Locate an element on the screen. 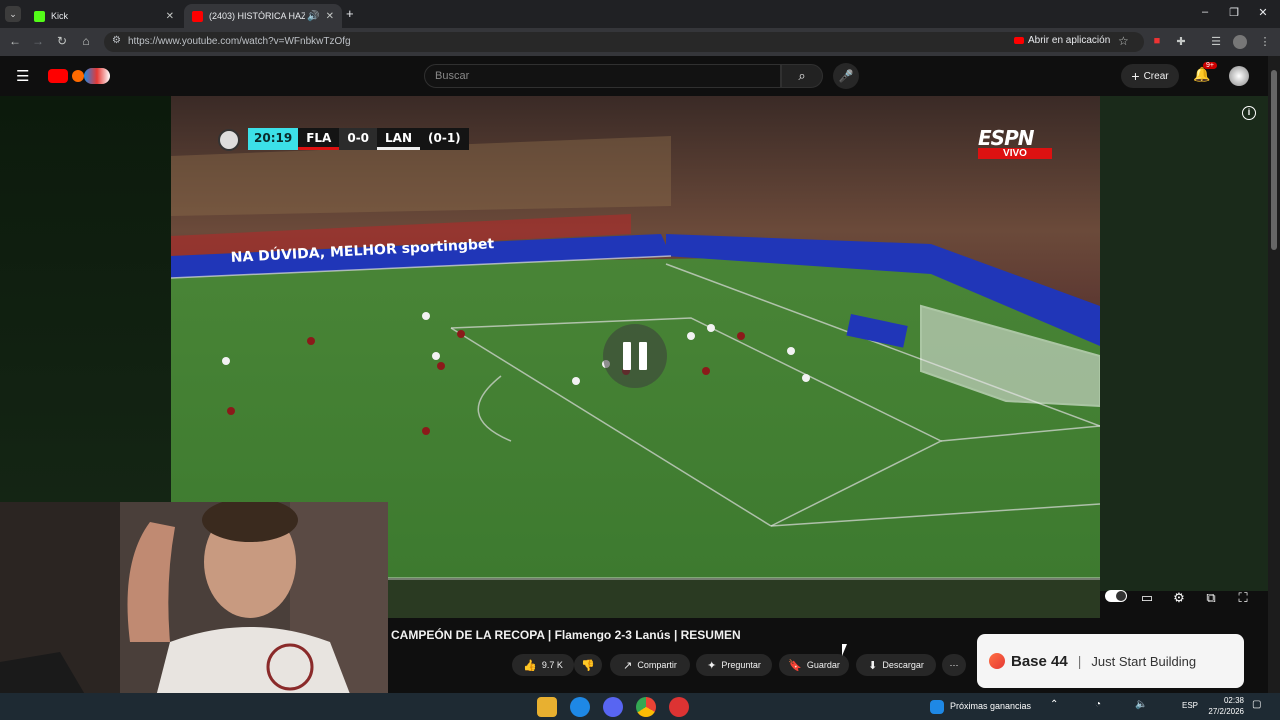  bookmark-star-icon: ☆ is located at coordinates (1123, 41).